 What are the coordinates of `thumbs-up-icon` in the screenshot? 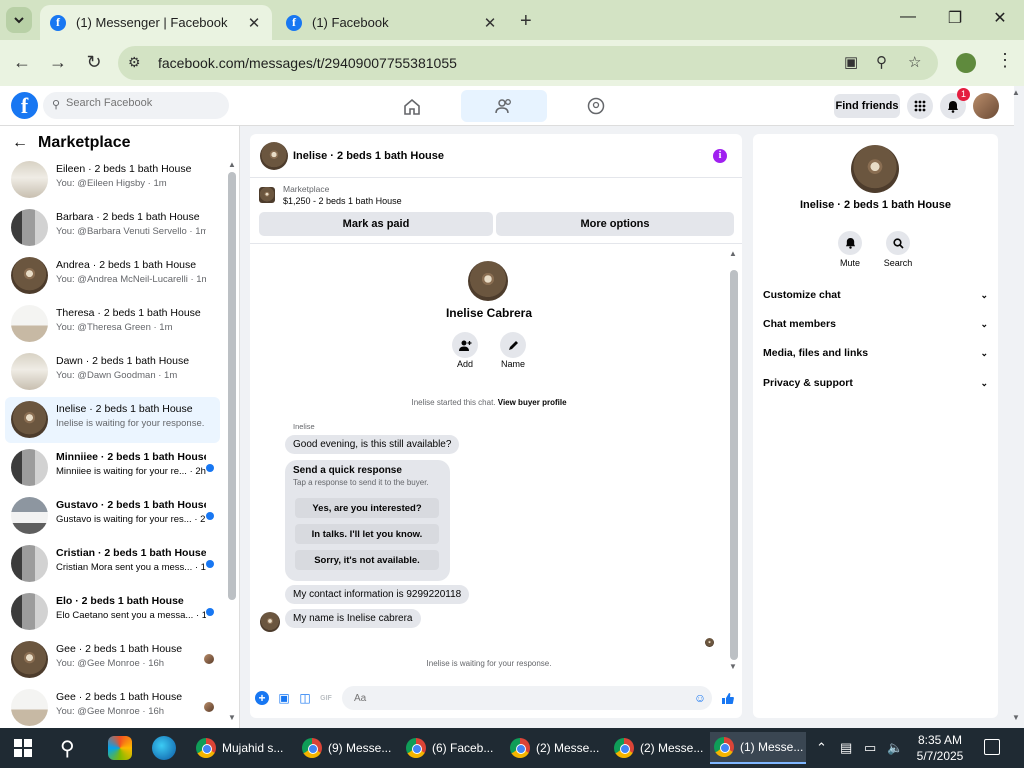 It's located at (727, 698).